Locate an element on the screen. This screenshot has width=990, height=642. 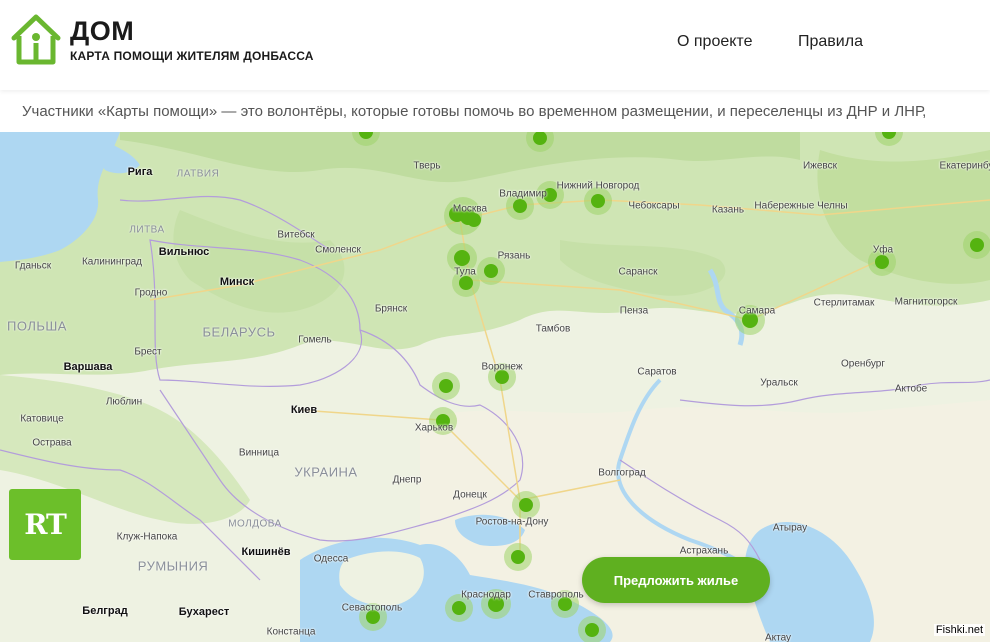
city-label: Одесса is located at coordinates (331, 559).